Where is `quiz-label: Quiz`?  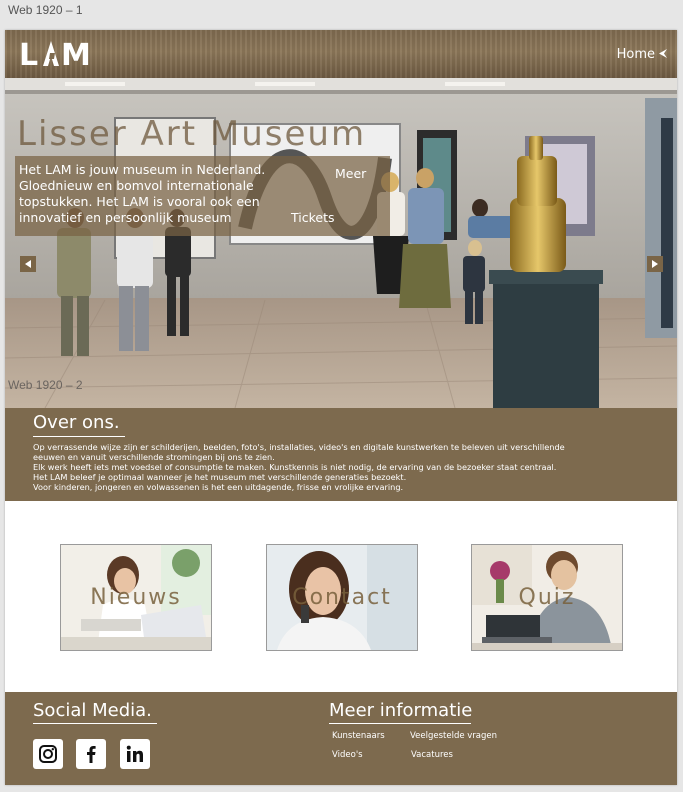
quiz-label: Quiz is located at coordinates (547, 597).